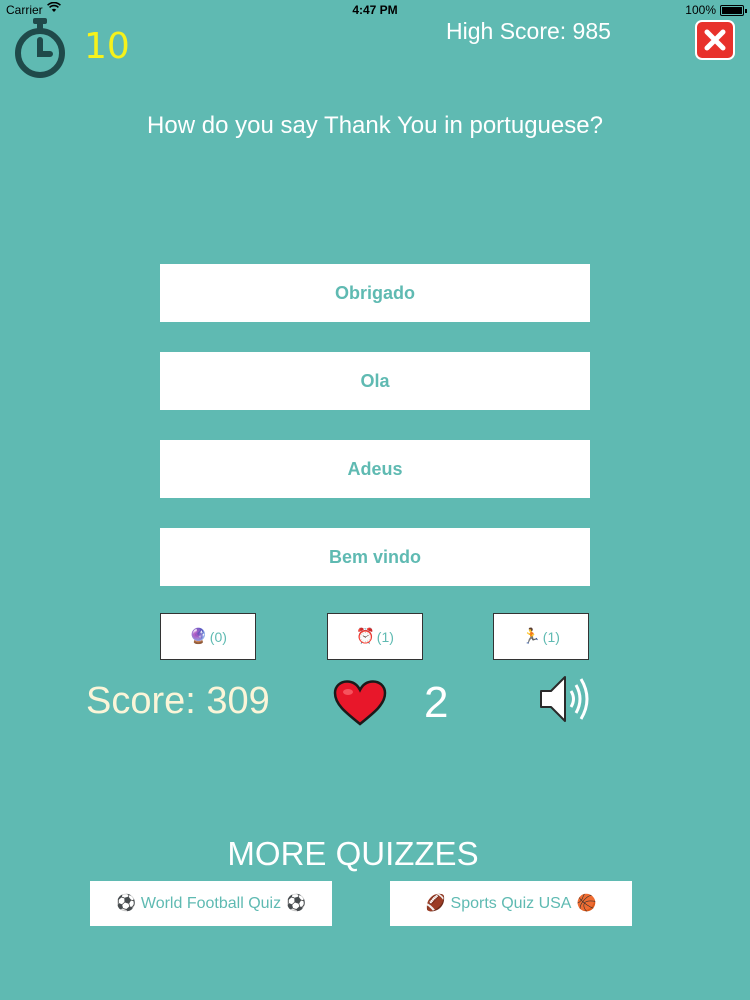  What do you see at coordinates (353, 853) in the screenshot?
I see `more-quizzes-title: MORE QUIZZES` at bounding box center [353, 853].